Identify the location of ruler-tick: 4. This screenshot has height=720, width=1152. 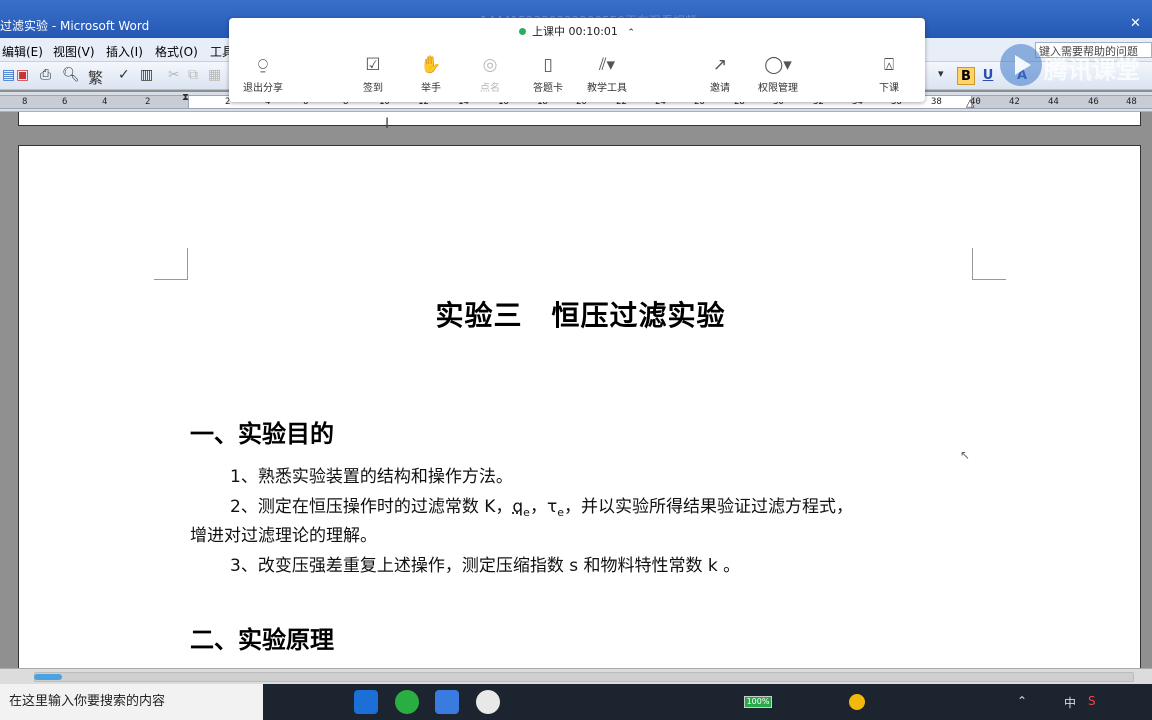
(105, 102).